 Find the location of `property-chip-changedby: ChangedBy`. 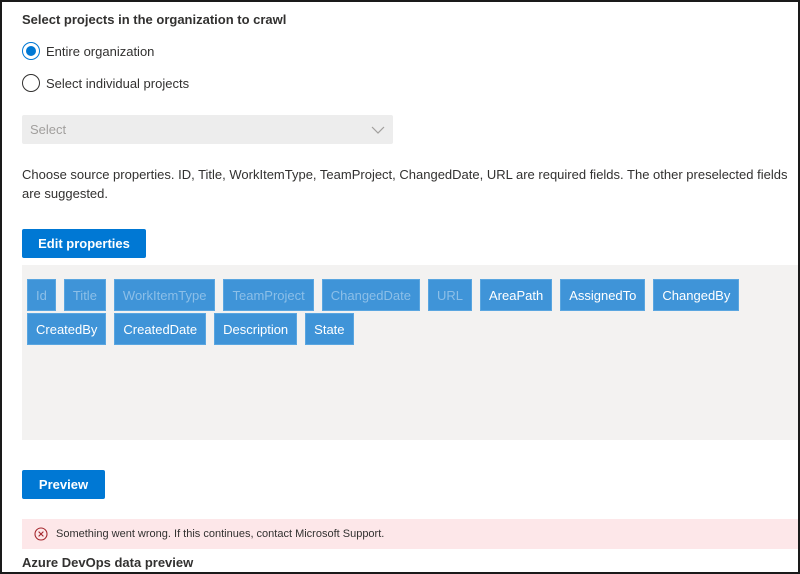

property-chip-changedby: ChangedBy is located at coordinates (696, 295).